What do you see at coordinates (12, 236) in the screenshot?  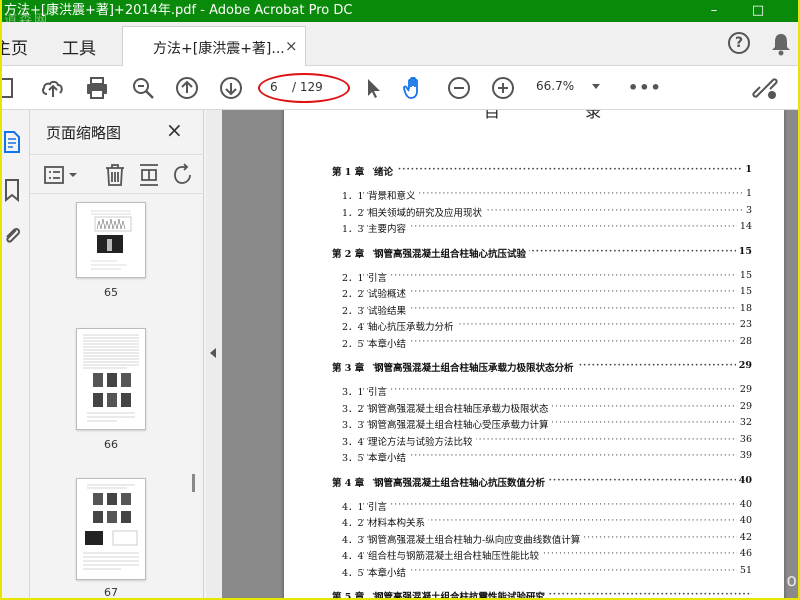 I see `attachment-icon` at bounding box center [12, 236].